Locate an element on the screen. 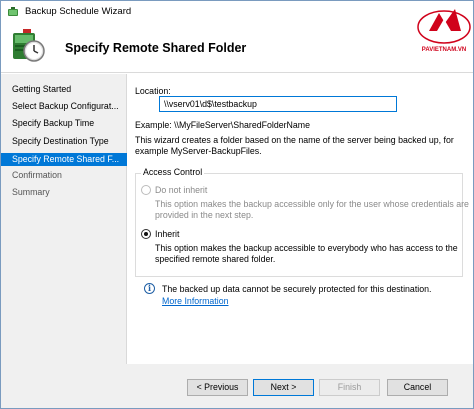 This screenshot has width=474, height=409. do-not-inherit-radio is located at coordinates (146, 190).